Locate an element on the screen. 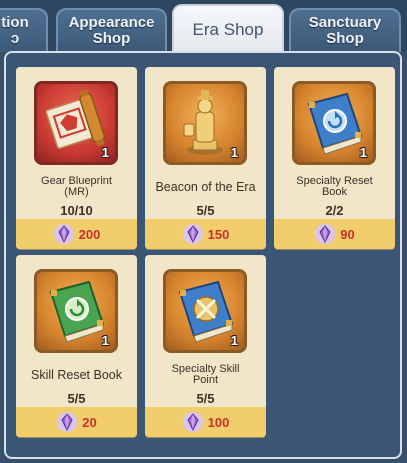 The height and width of the screenshot is (463, 407). item-price: 150 is located at coordinates (218, 234).